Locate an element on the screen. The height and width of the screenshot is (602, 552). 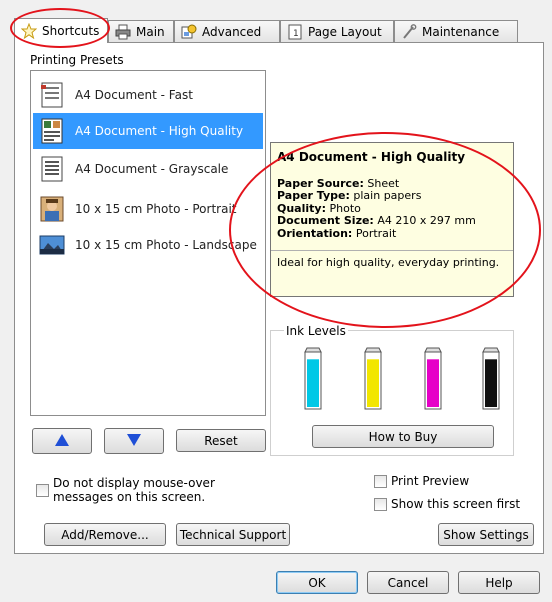
tooltip-value: Sheet is located at coordinates (383, 183).